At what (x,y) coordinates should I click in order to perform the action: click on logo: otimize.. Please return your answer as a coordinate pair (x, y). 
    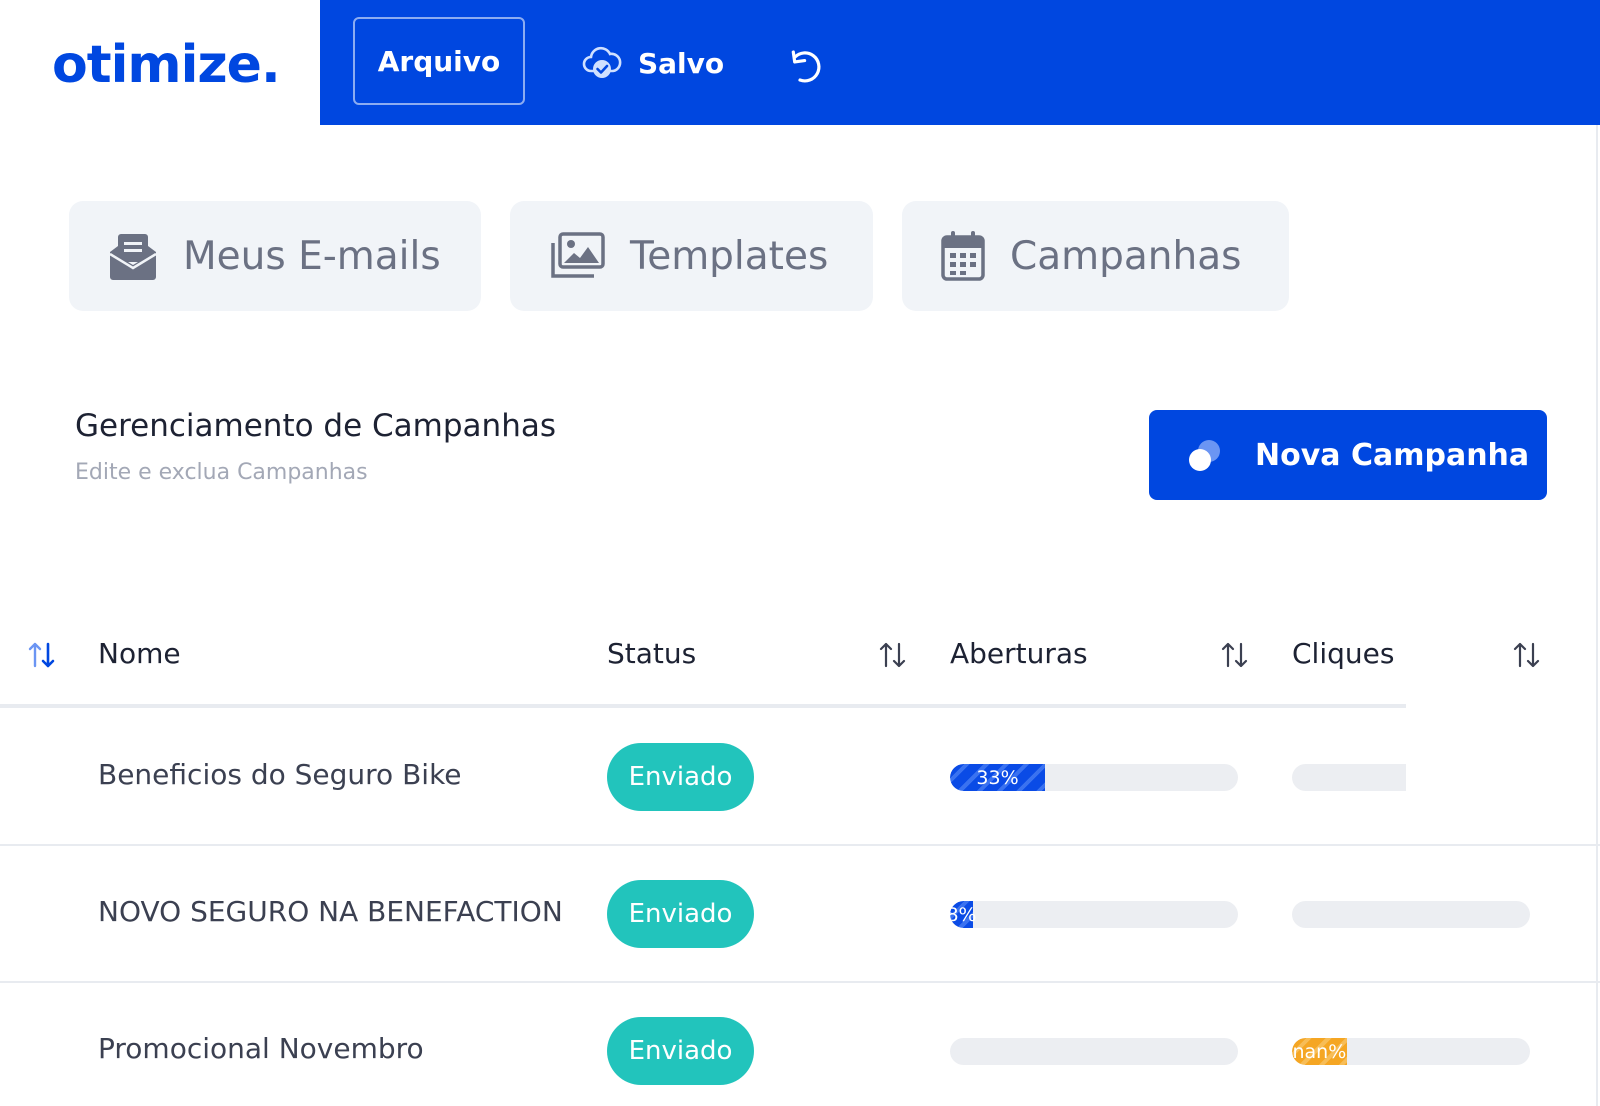
    Looking at the image, I should click on (166, 65).